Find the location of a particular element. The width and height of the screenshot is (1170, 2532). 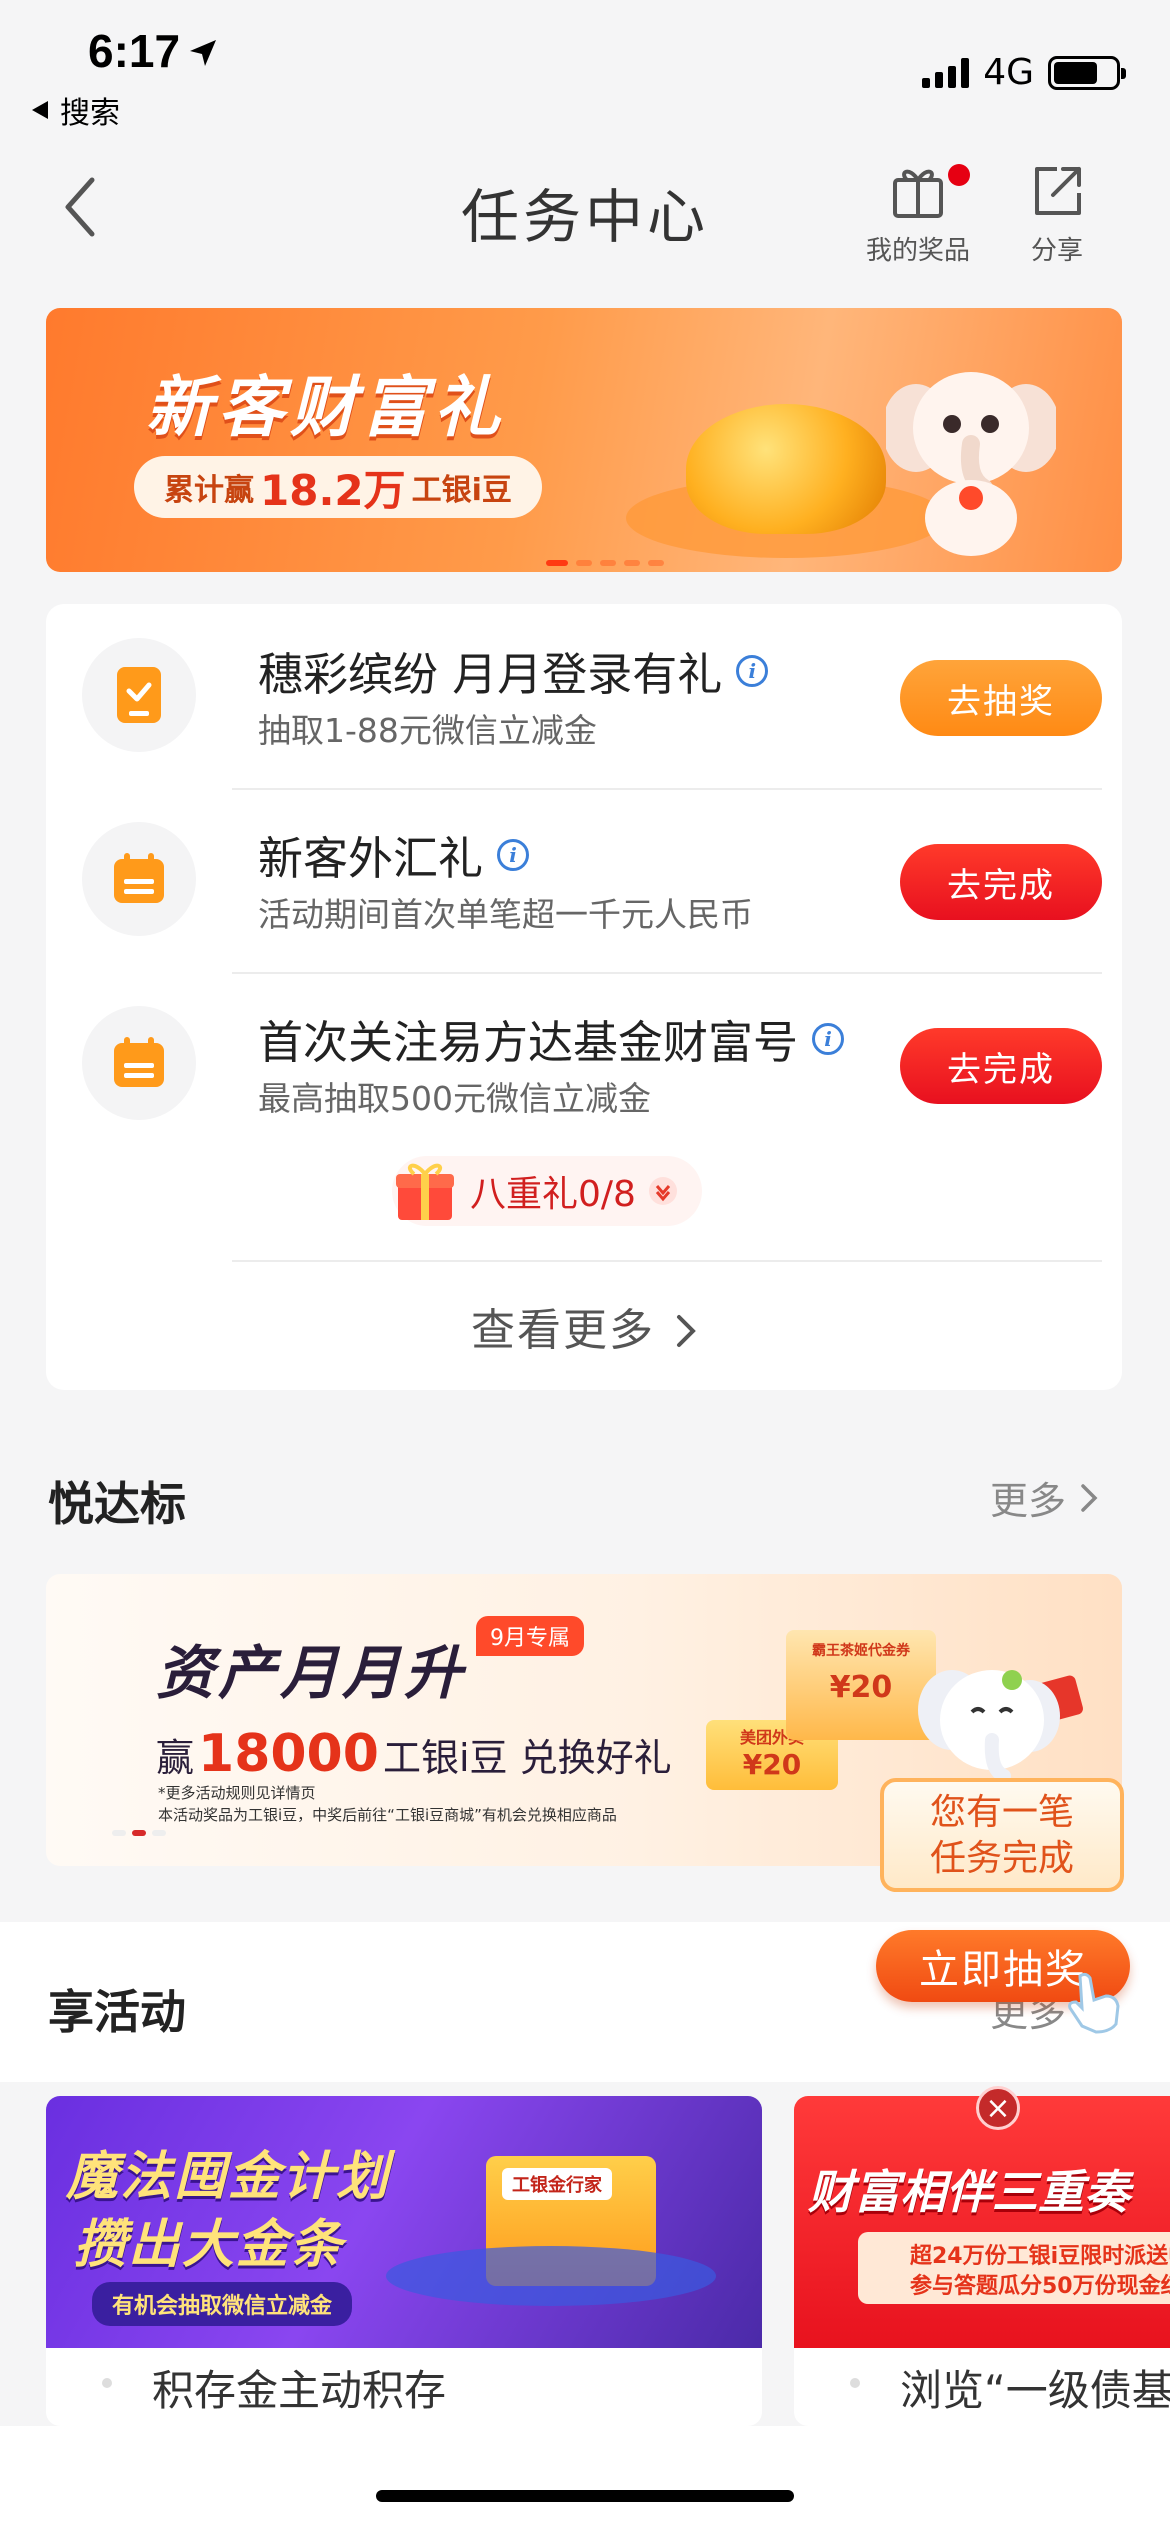

yueda-carousel-dots is located at coordinates (139, 1833).